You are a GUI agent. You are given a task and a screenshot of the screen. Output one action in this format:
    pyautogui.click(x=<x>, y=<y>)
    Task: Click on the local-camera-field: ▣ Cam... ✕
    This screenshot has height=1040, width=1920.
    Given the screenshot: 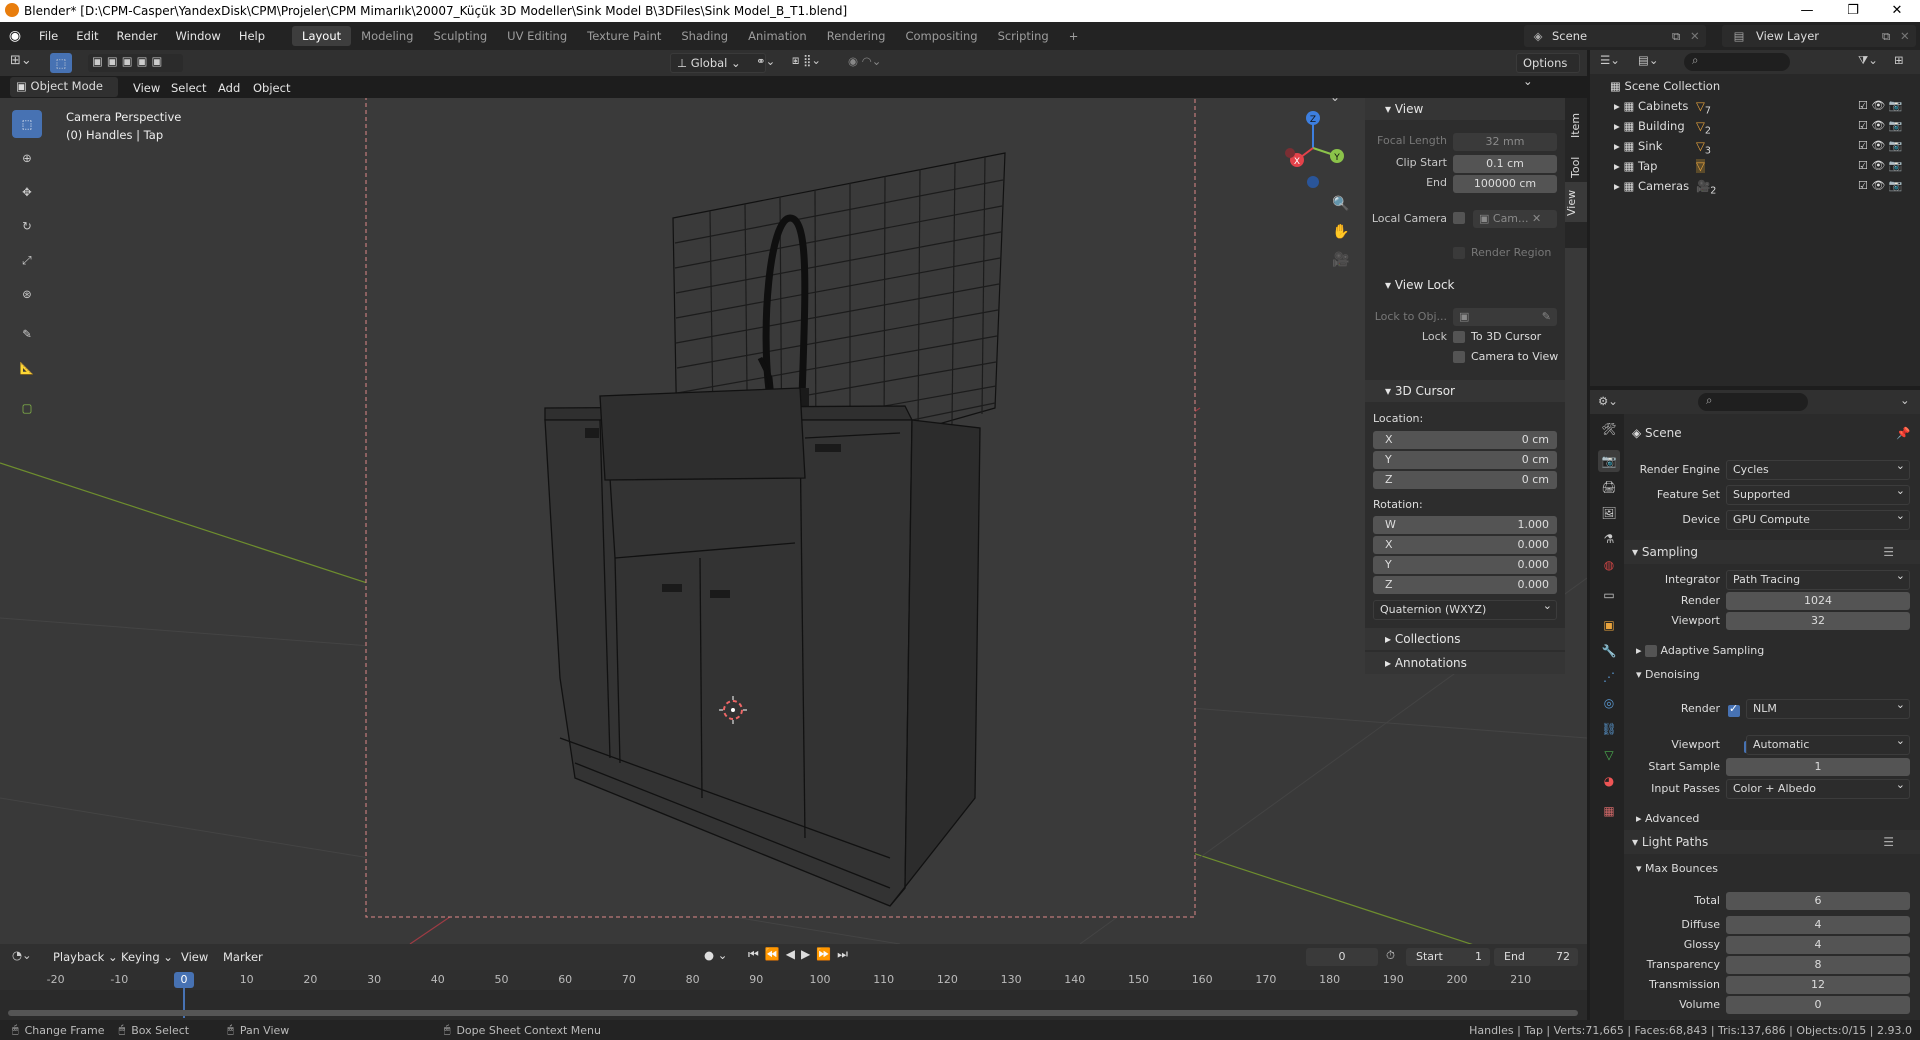 What is the action you would take?
    pyautogui.click(x=1515, y=219)
    